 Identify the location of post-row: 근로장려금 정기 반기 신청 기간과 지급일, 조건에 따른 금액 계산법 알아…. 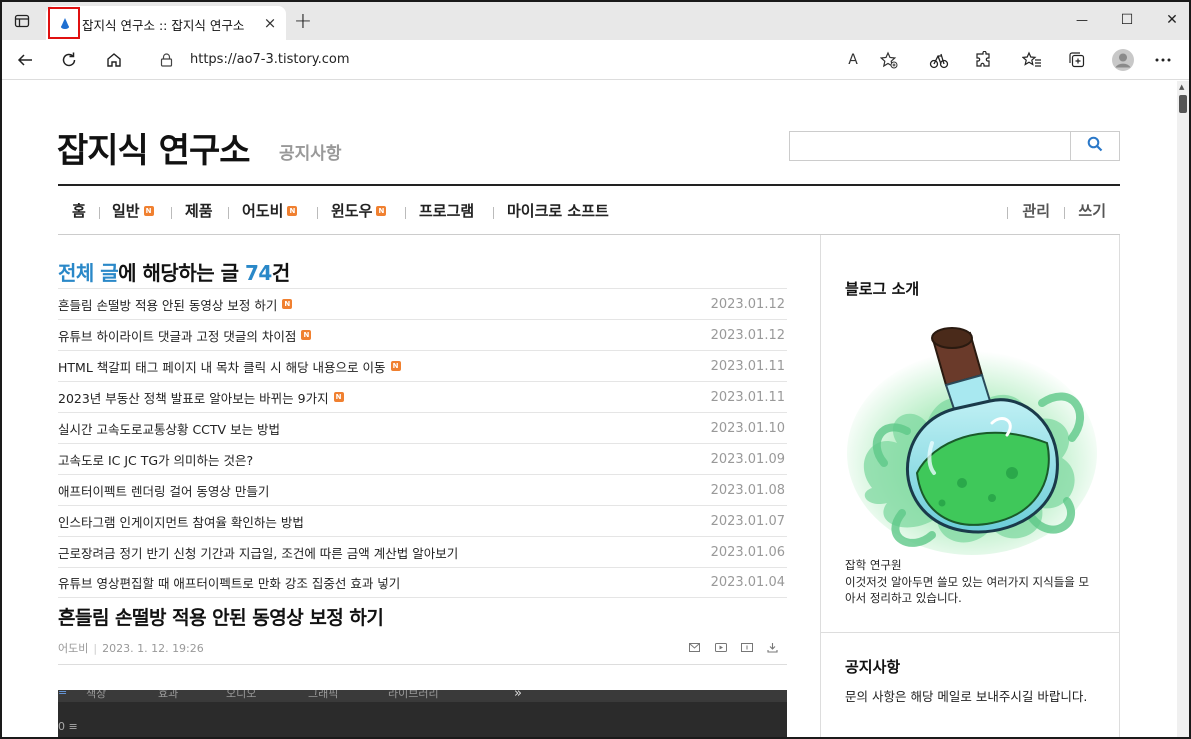
(422, 551).